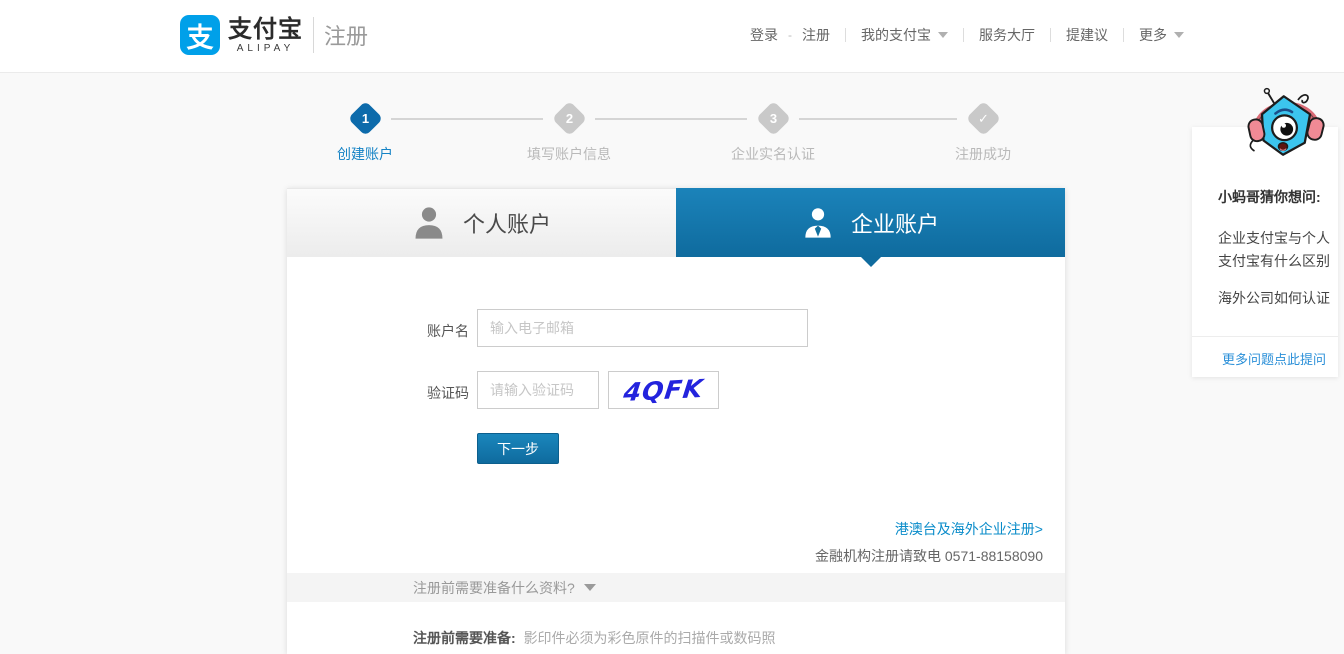 The image size is (1344, 654). Describe the element at coordinates (538, 390) in the screenshot. I see `captcha-input` at that location.